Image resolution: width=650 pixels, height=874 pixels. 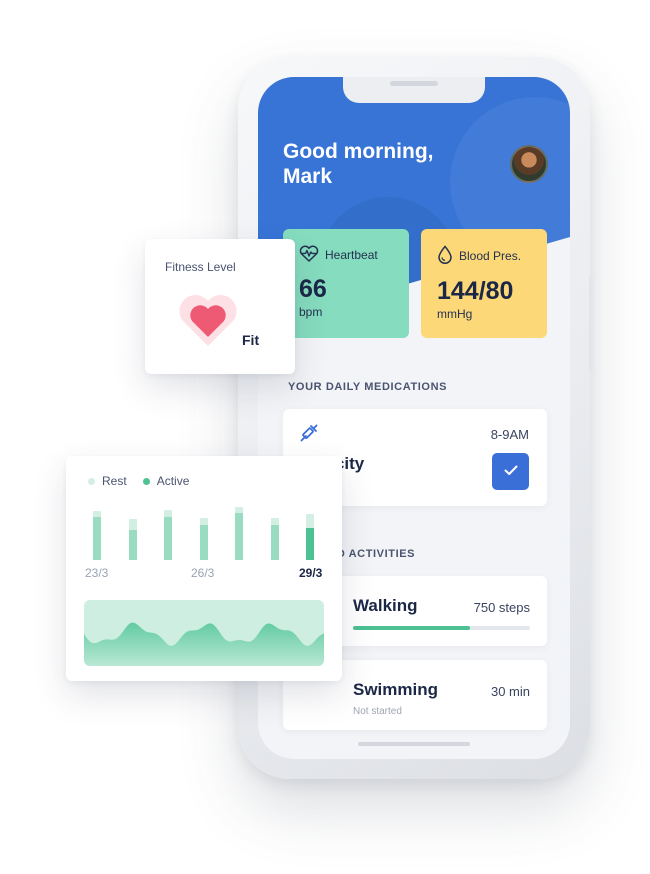 I want to click on heartbeat-card: Heartbeat 66 bpm, so click(x=346, y=283).